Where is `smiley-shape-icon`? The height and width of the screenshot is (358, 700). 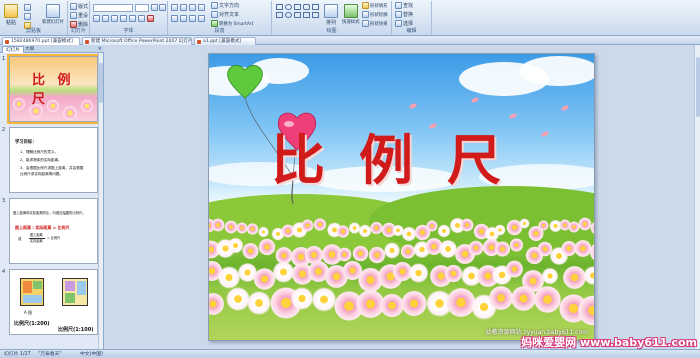
smiley-shape-icon is located at coordinates (288, 15).